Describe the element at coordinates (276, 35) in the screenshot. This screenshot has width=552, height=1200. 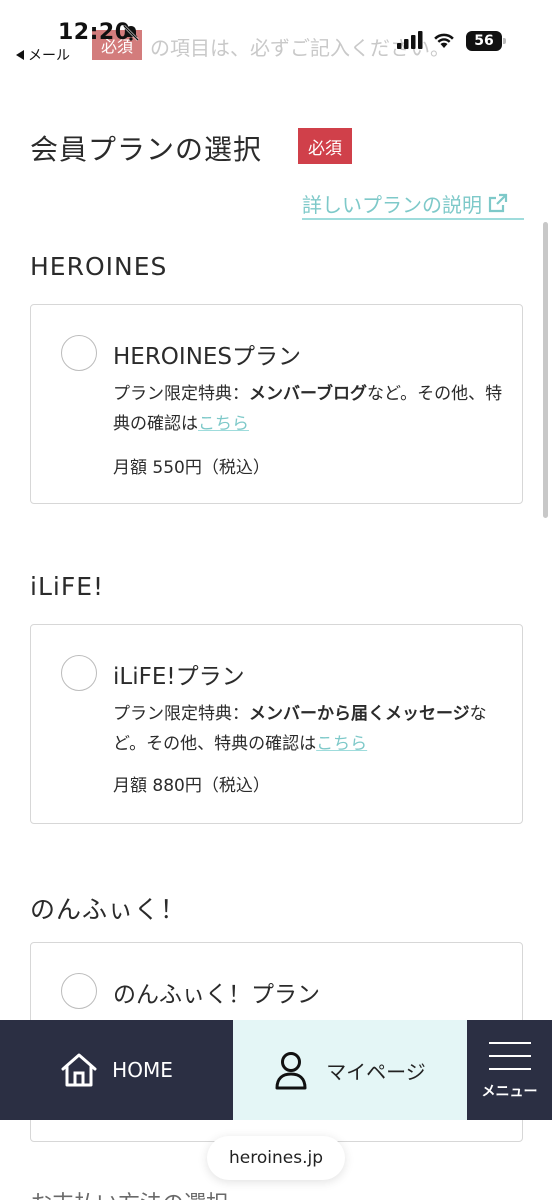
I see `status-bar: メール 必須 の項目は、必ずご記入ください。 12:20 56` at that location.